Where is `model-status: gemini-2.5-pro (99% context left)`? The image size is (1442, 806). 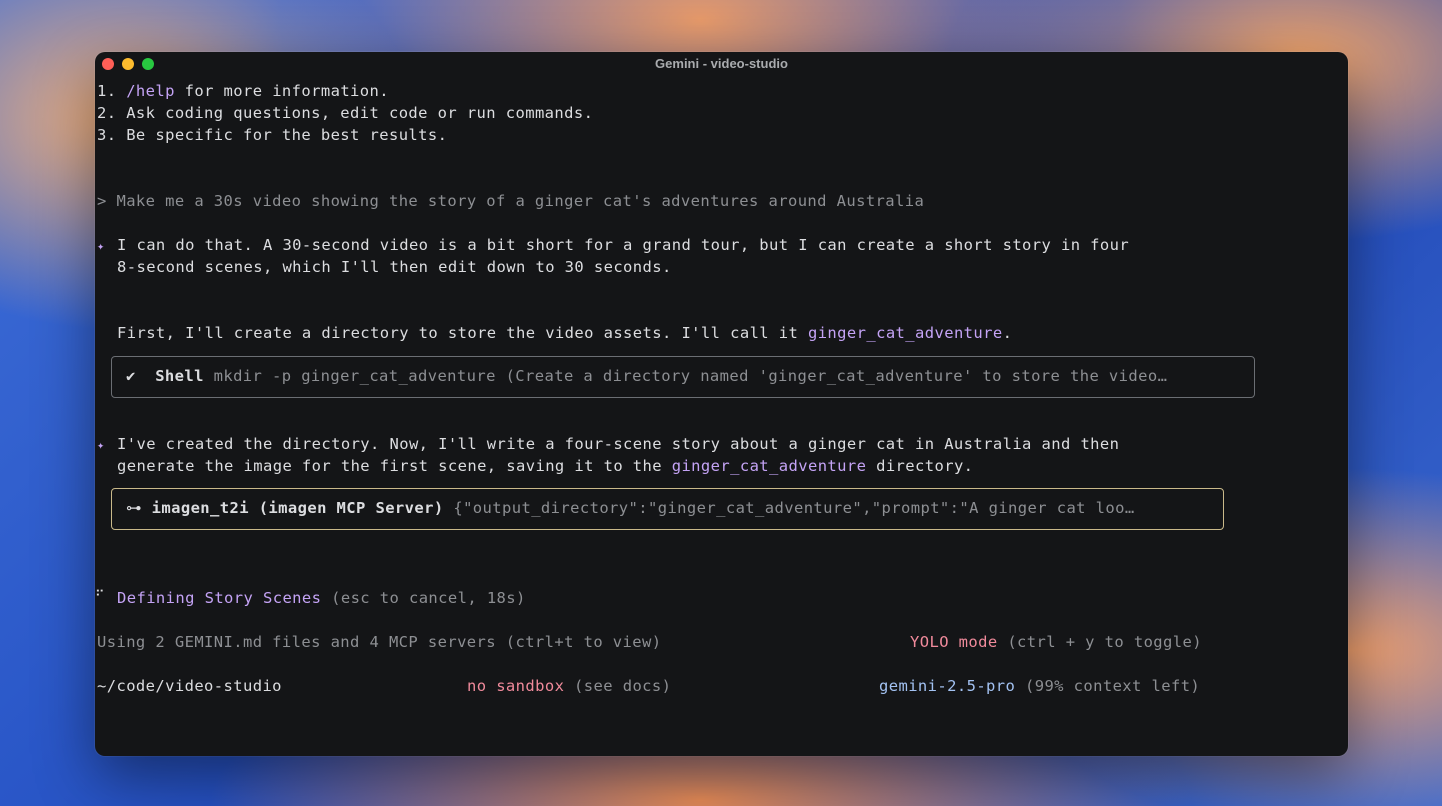 model-status: gemini-2.5-pro (99% context left) is located at coordinates (1039, 686).